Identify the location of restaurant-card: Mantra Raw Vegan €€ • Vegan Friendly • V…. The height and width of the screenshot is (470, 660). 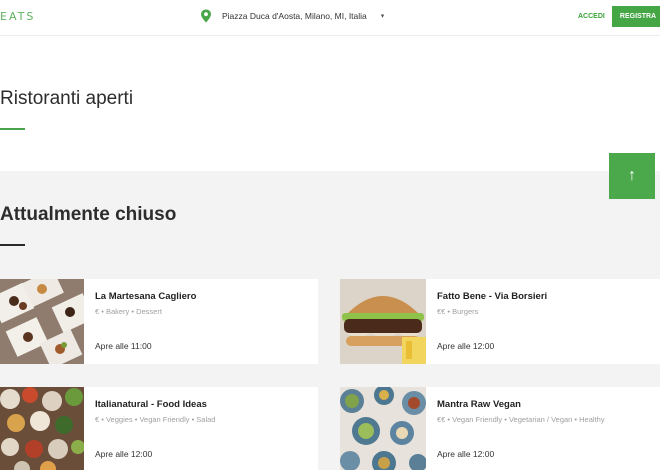
(500, 428).